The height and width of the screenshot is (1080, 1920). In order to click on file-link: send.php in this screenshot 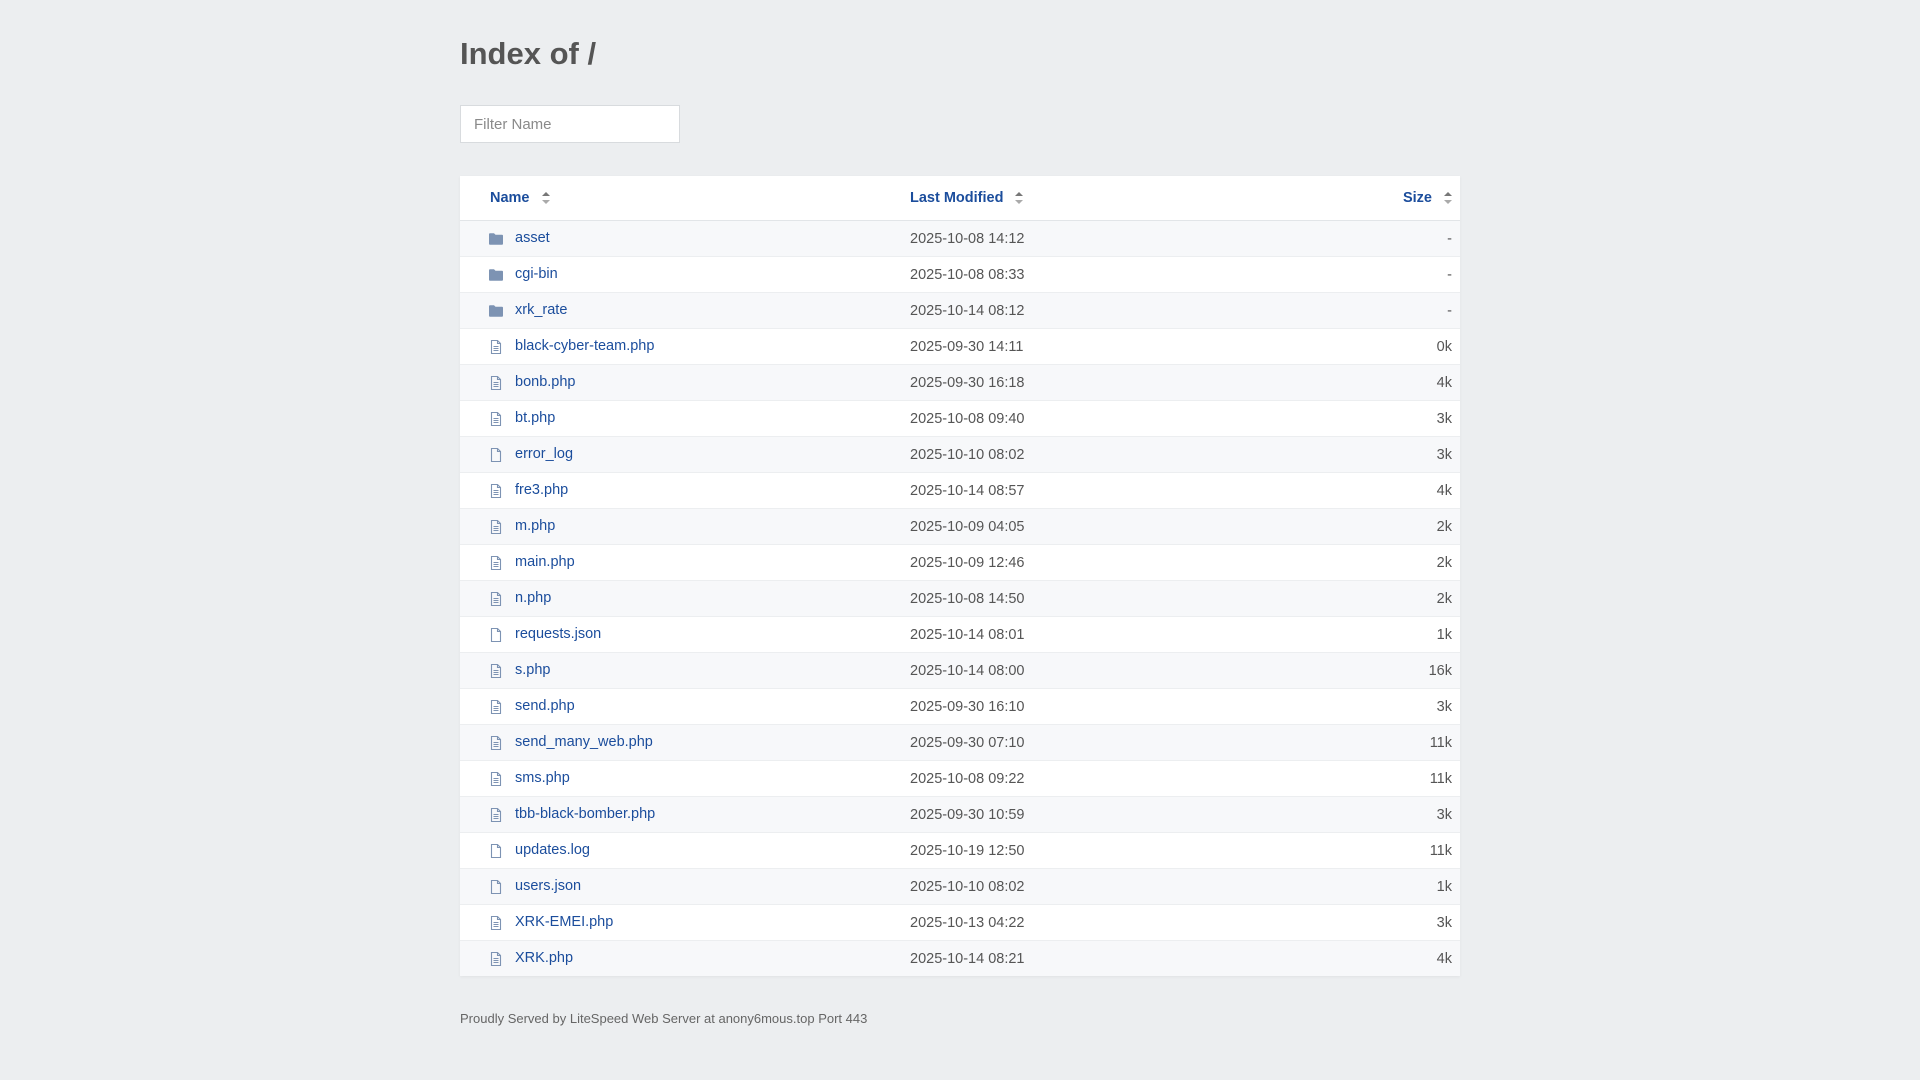, I will do `click(545, 707)`.